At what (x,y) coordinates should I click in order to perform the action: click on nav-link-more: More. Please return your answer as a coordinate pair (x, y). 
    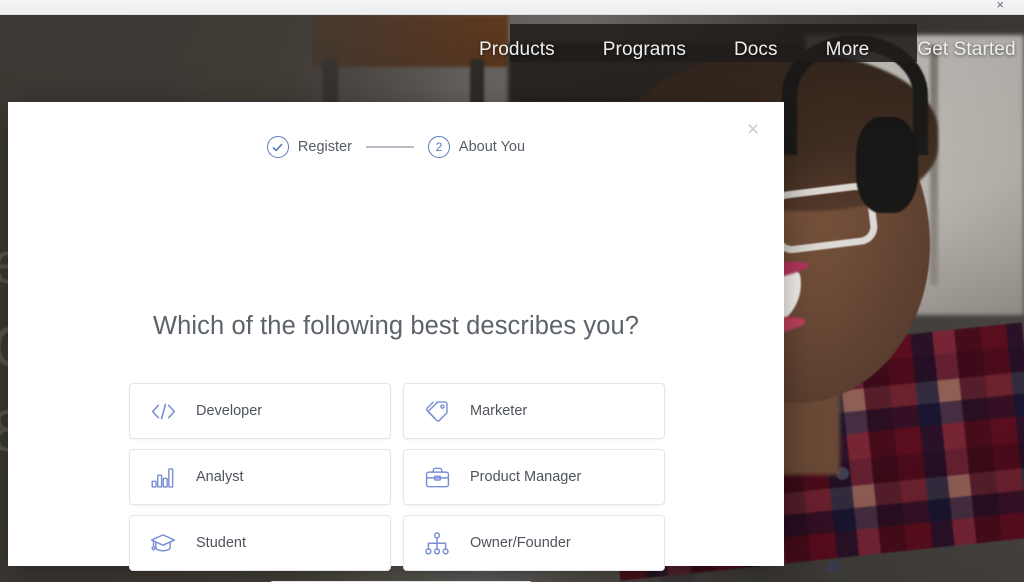
    Looking at the image, I should click on (848, 50).